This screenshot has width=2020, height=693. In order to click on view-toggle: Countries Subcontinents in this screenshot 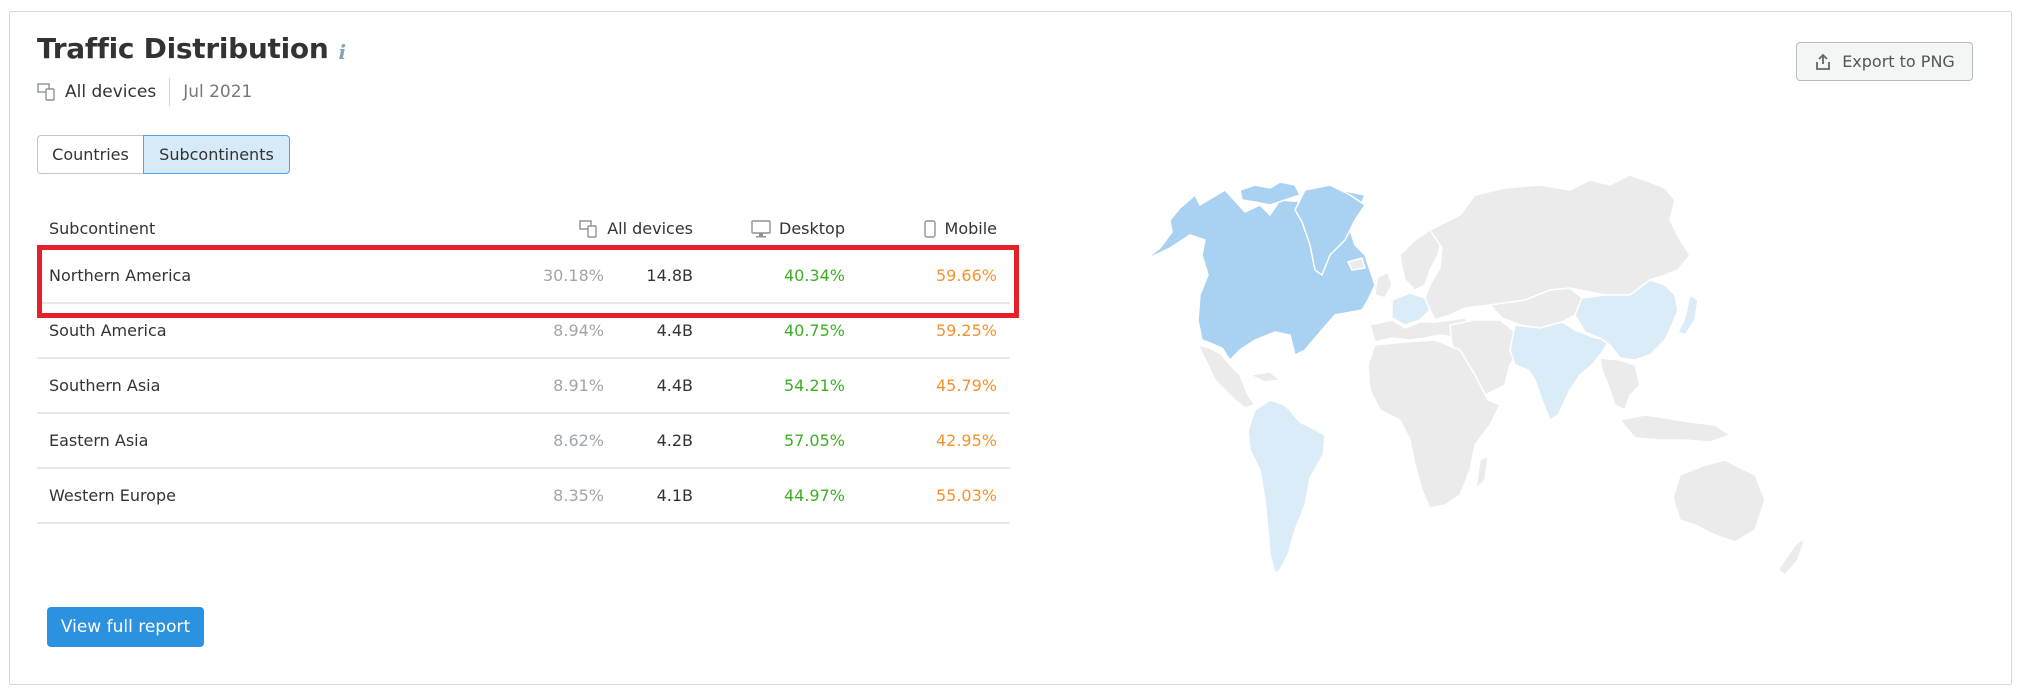, I will do `click(163, 154)`.